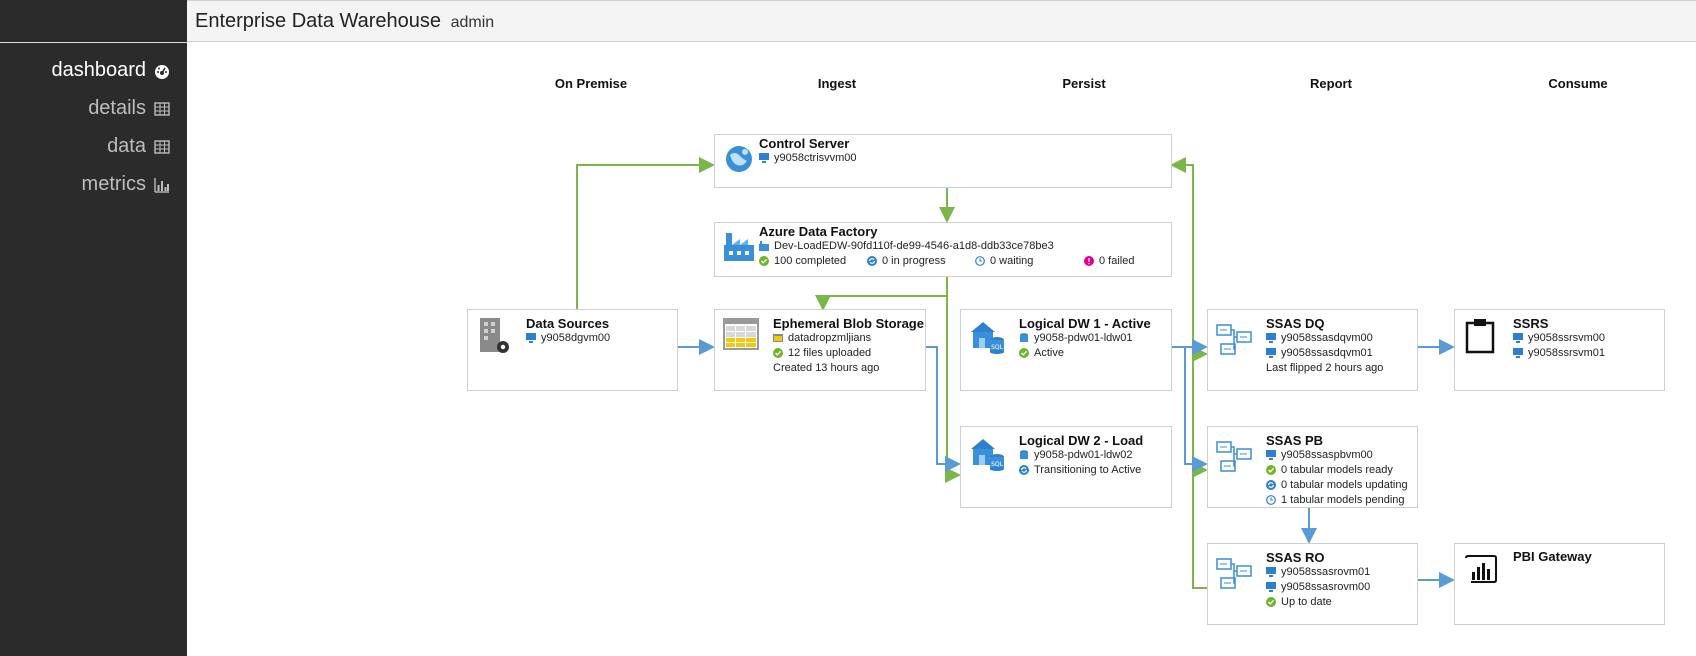 The image size is (1696, 656). What do you see at coordinates (764, 246) in the screenshot?
I see `pipeline-icon` at bounding box center [764, 246].